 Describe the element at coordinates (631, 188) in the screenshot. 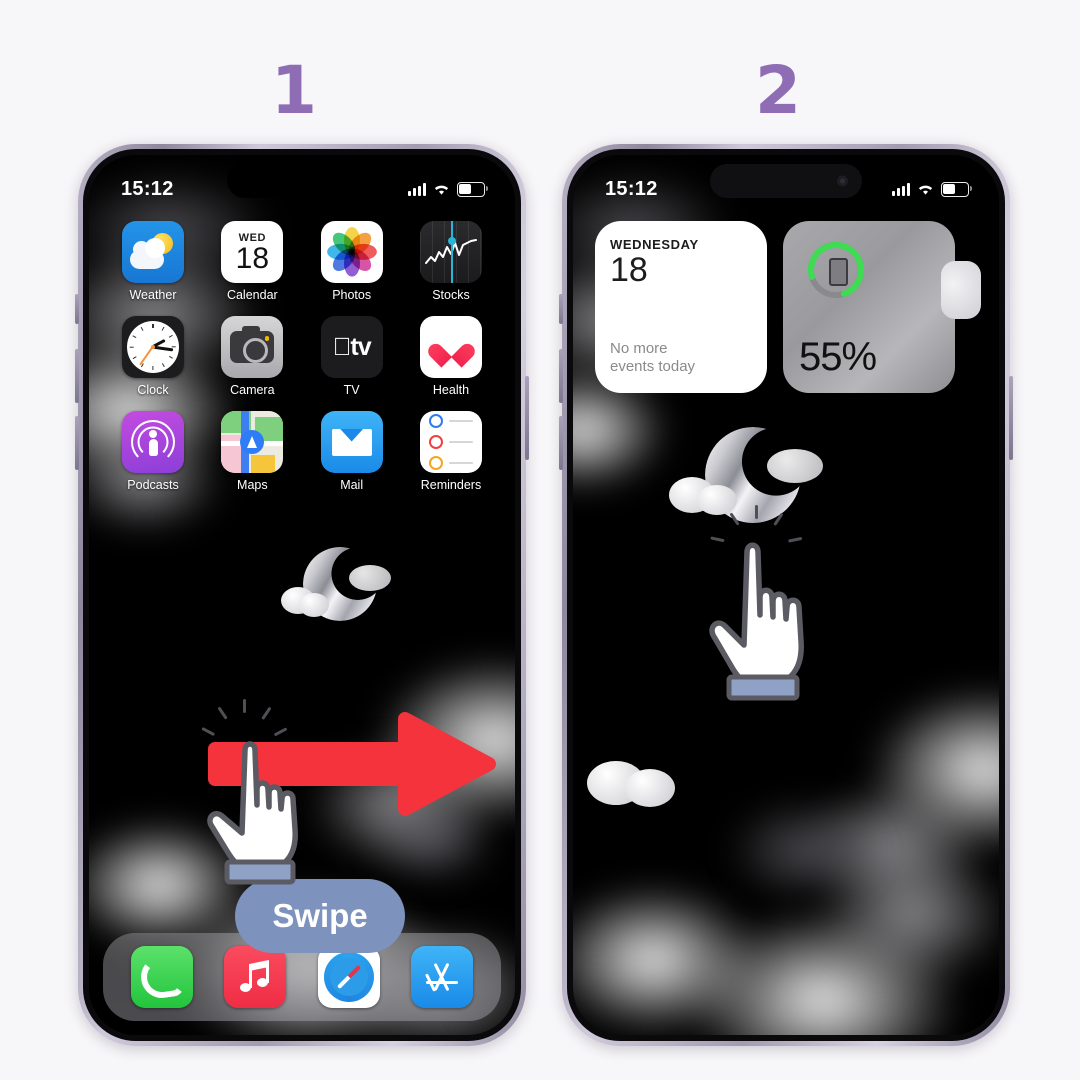

I see `status-time-2: 15:12` at that location.